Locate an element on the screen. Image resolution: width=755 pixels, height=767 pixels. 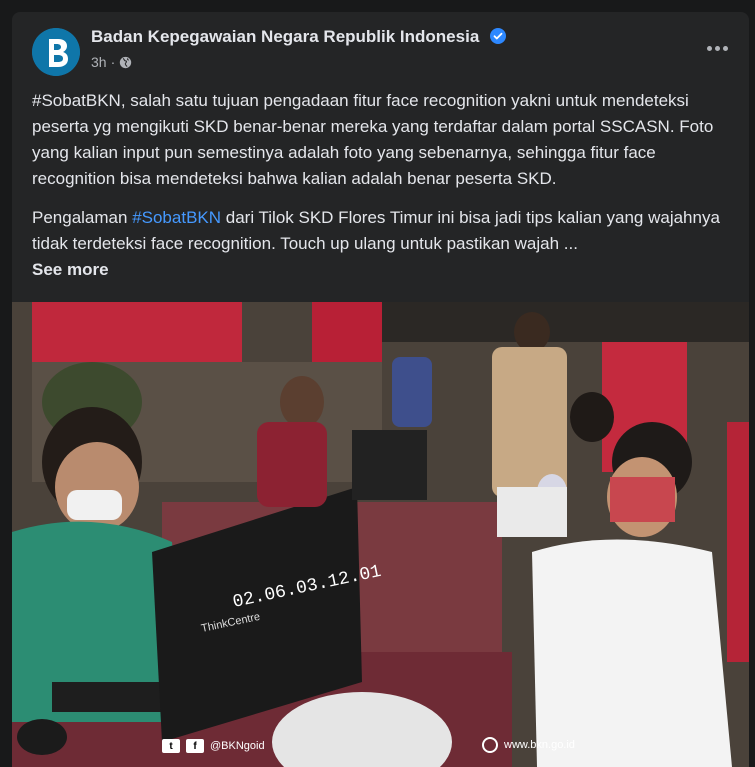
see-more-link: See more is located at coordinates (70, 269).